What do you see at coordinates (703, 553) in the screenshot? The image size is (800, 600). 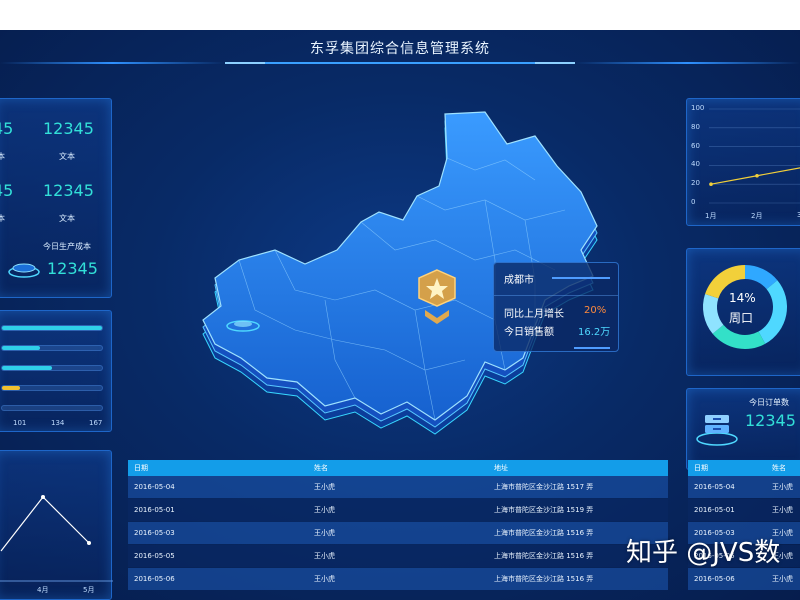 I see `watermark: 知乎 @JVS数` at bounding box center [703, 553].